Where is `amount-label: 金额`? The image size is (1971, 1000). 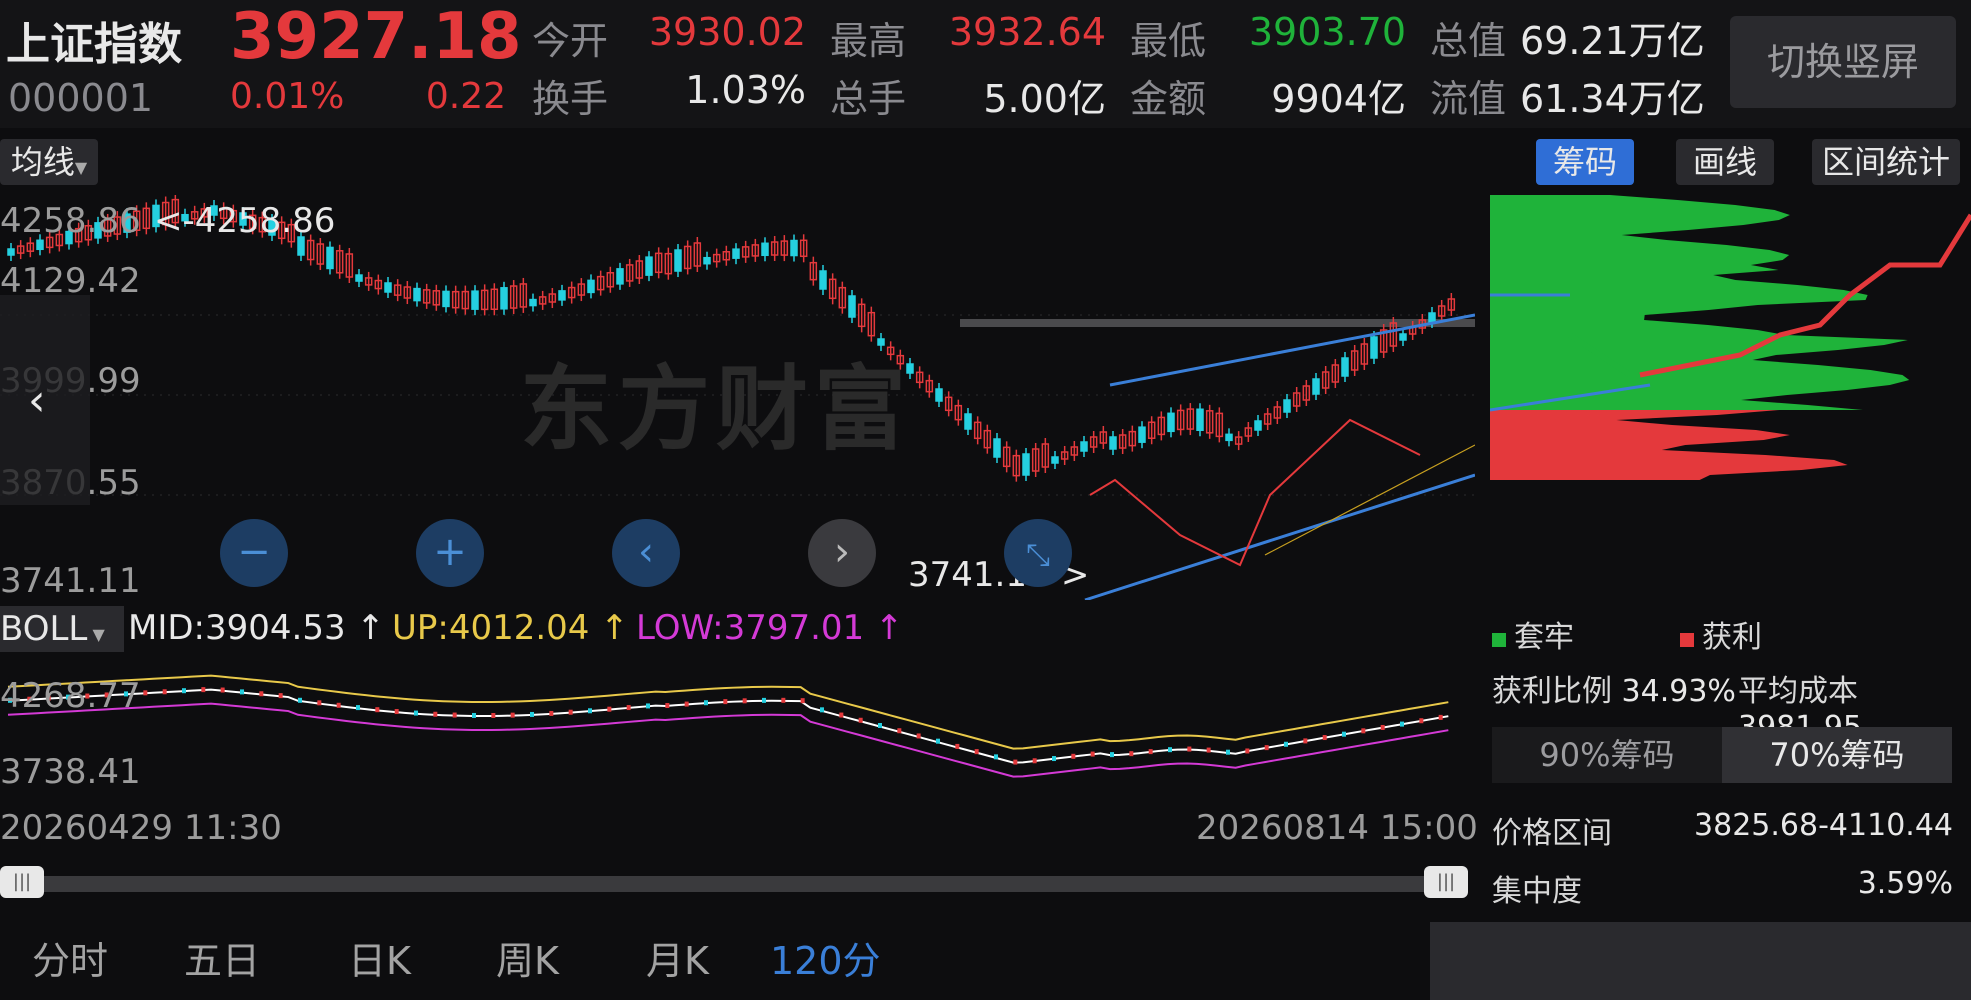
amount-label: 金额 is located at coordinates (1168, 99).